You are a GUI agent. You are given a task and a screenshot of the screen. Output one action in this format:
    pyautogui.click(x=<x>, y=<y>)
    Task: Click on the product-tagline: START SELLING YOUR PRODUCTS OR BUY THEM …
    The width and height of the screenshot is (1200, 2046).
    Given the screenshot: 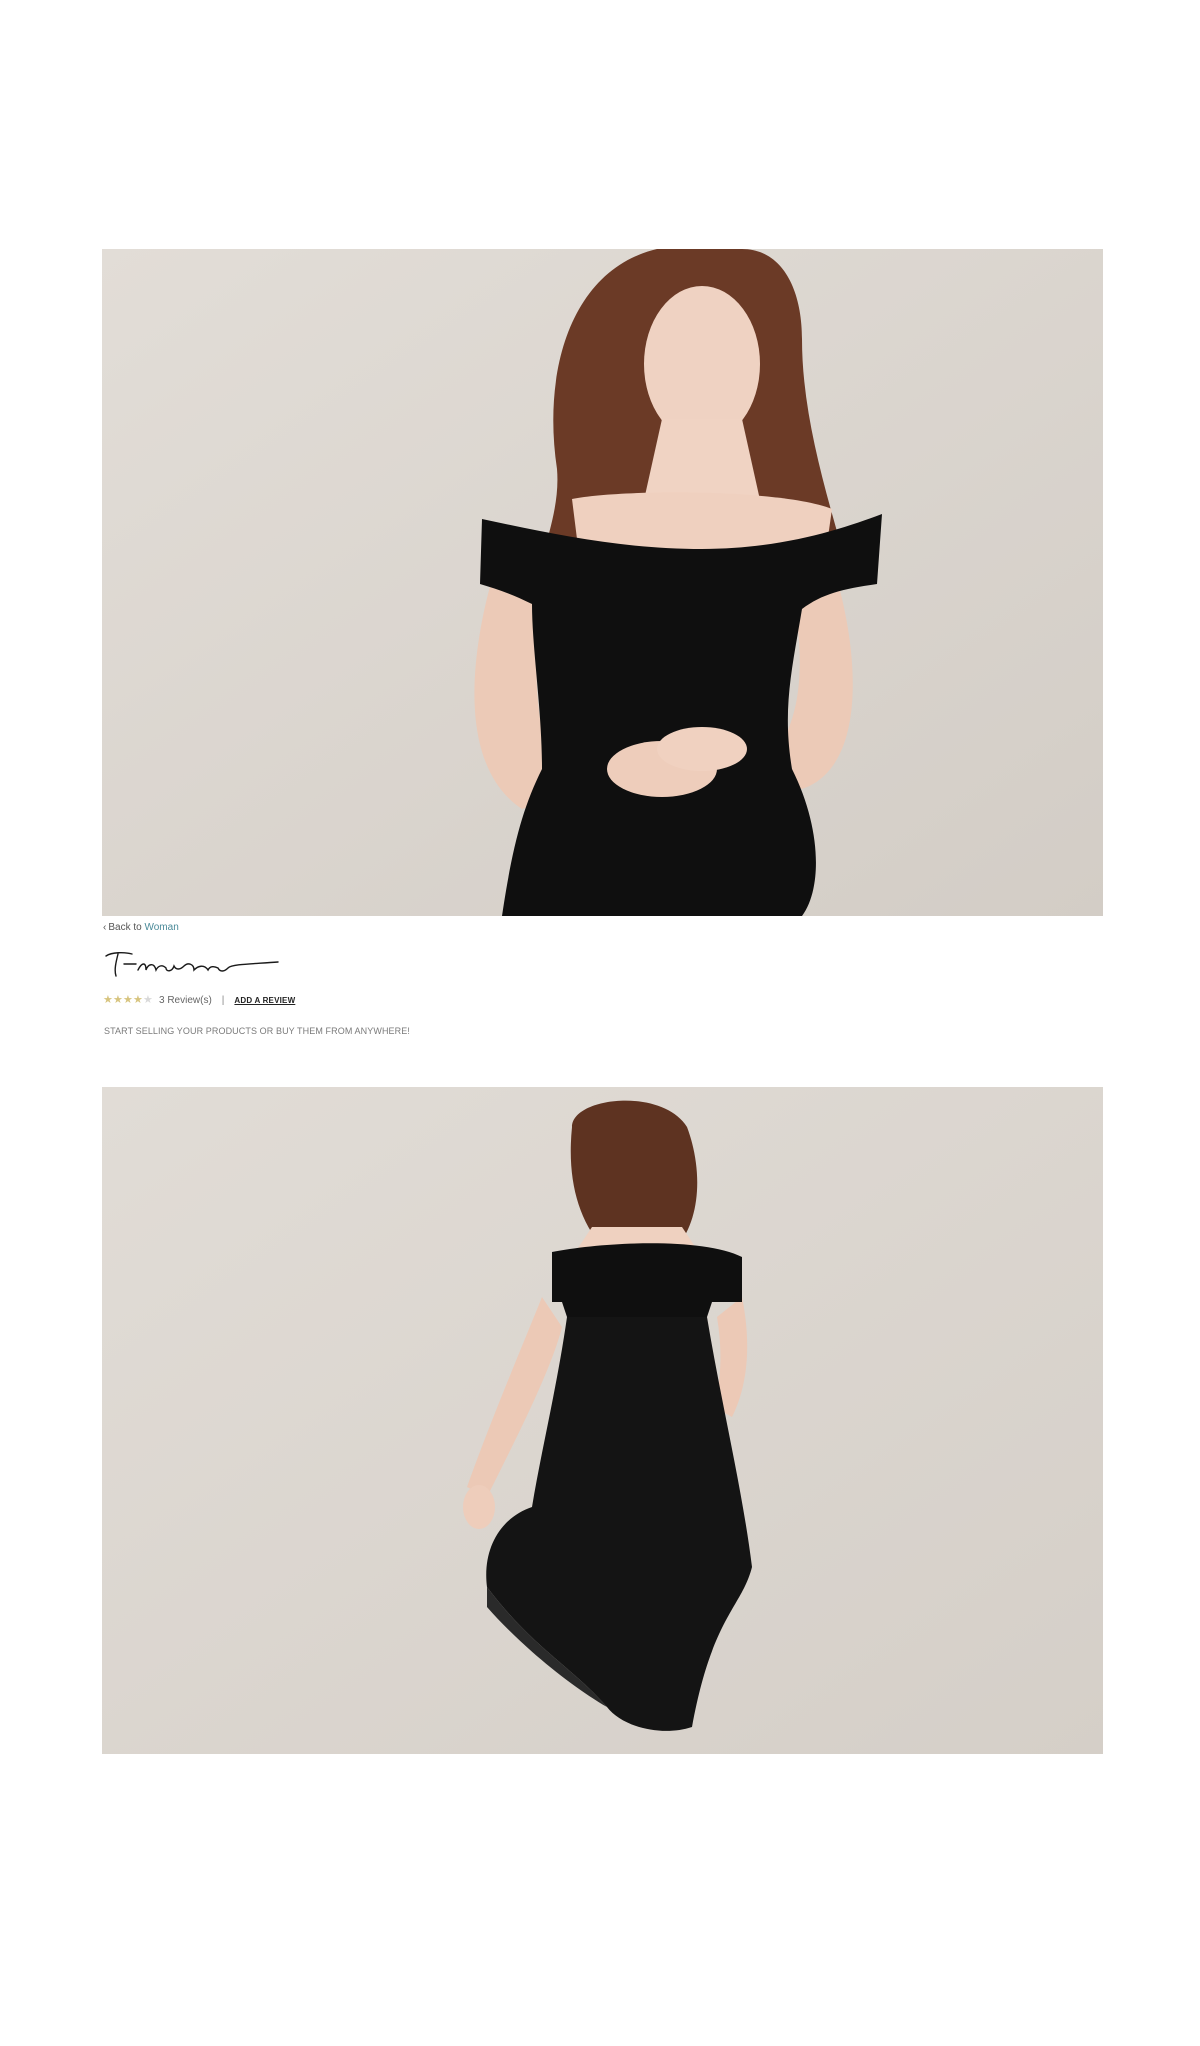 What is the action you would take?
    pyautogui.click(x=257, y=1031)
    